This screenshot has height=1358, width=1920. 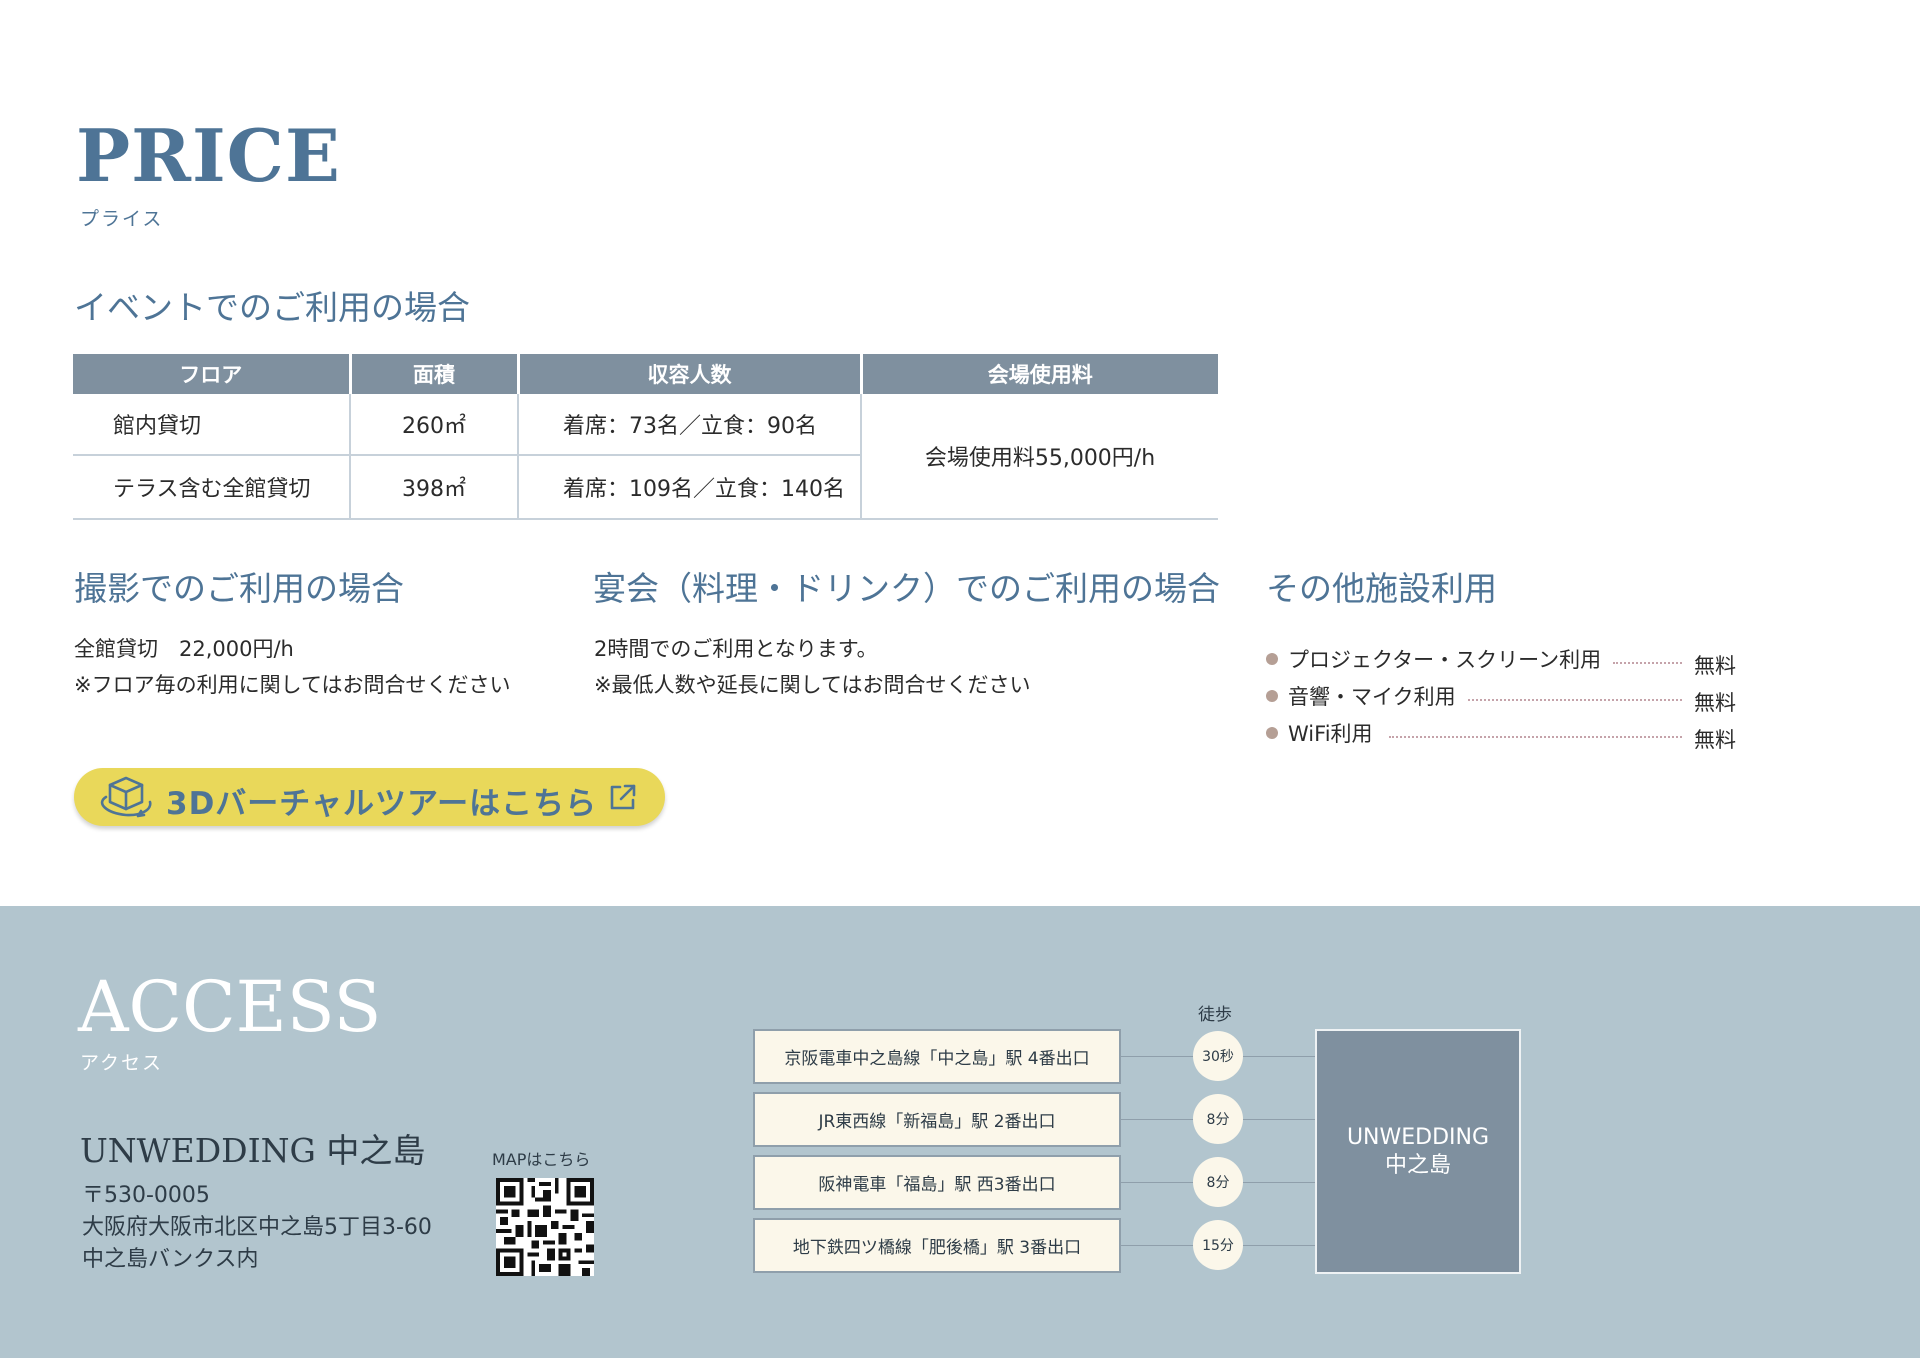 I want to click on destination-location: 中之島, so click(x=1417, y=1165).